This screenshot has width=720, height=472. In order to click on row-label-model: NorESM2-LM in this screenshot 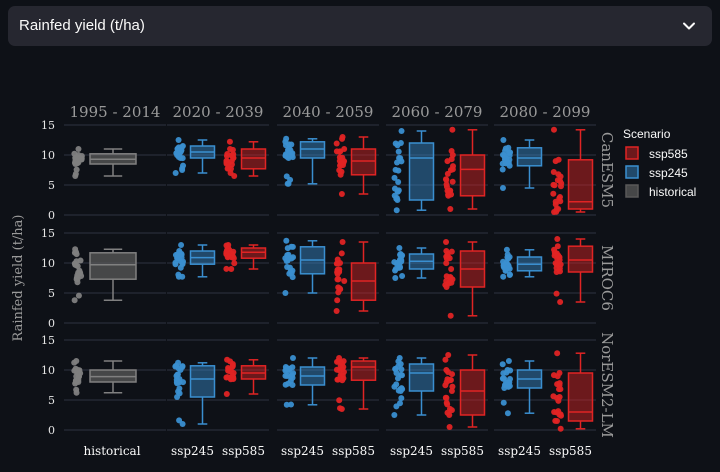, I will do `click(607, 385)`.